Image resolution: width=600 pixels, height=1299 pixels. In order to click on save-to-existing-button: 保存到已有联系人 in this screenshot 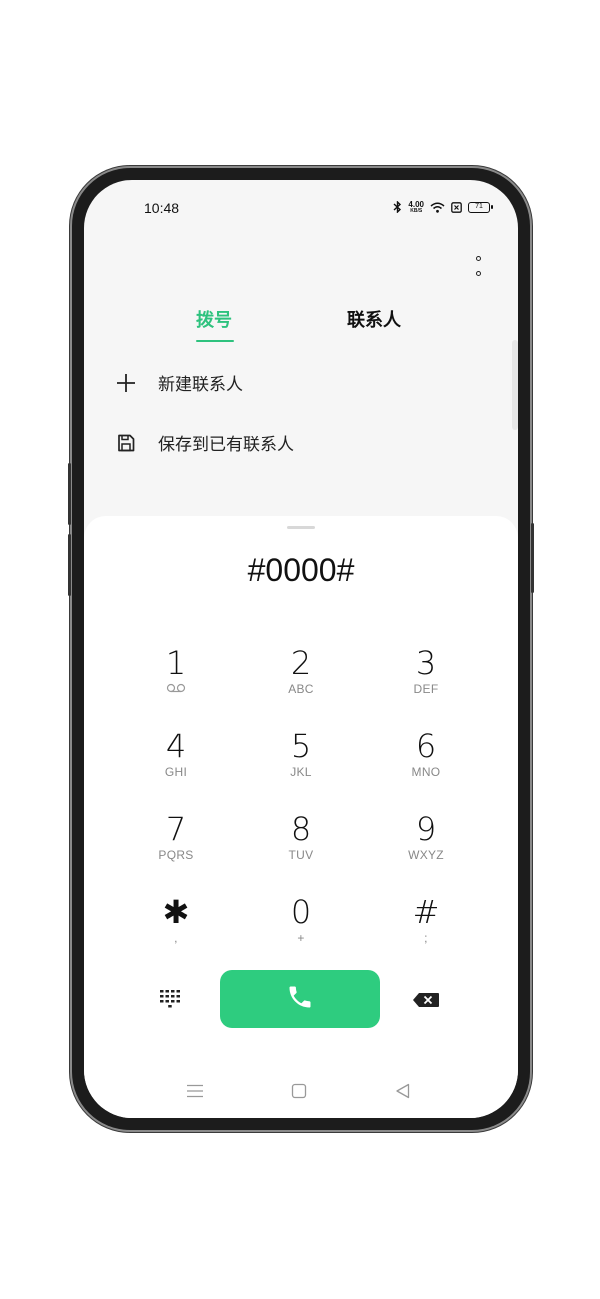, I will do `click(205, 442)`.